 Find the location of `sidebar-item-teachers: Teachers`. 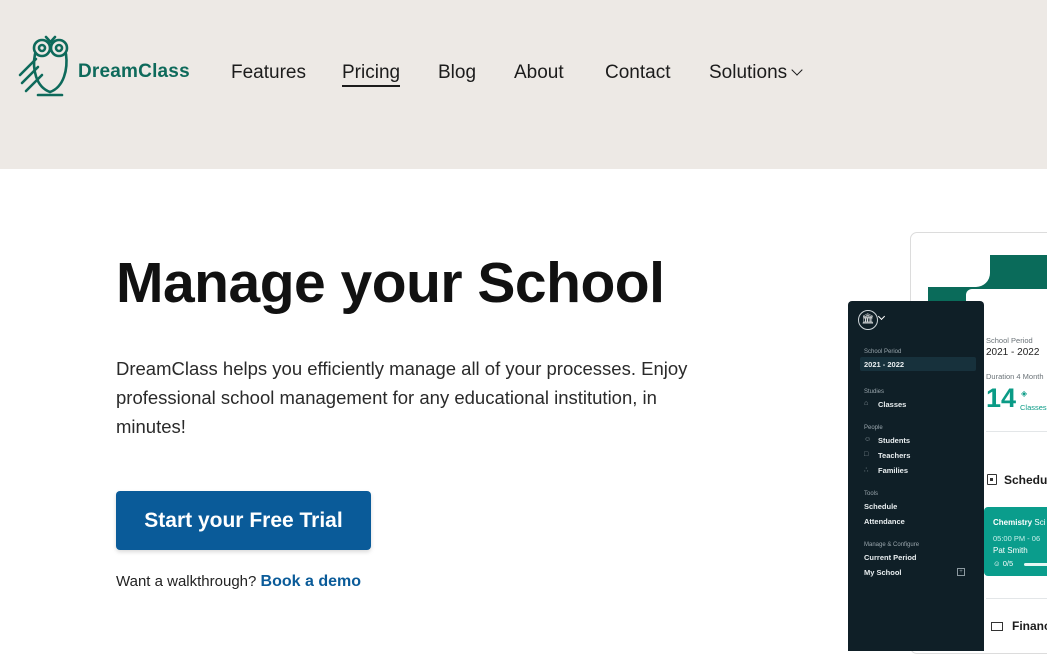

sidebar-item-teachers: Teachers is located at coordinates (894, 455).